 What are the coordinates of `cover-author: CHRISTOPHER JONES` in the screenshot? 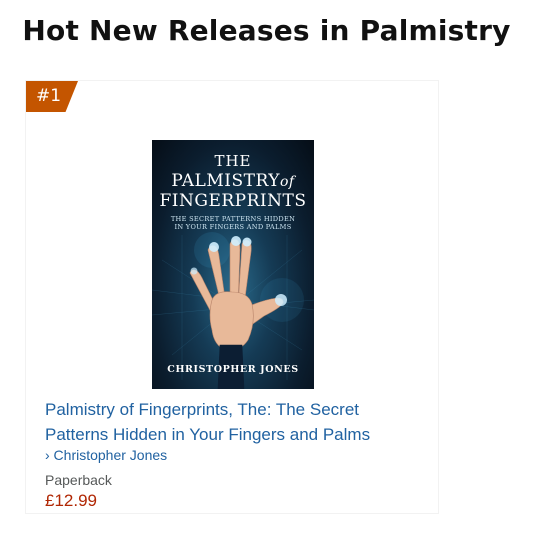 It's located at (233, 369).